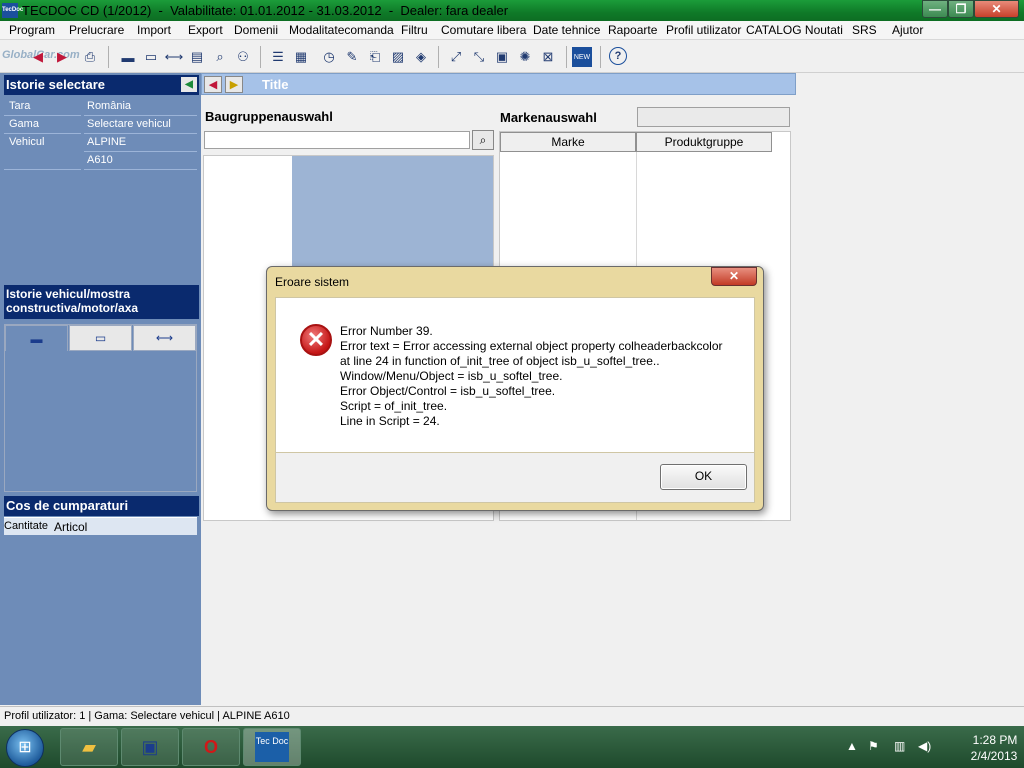 Image resolution: width=1024 pixels, height=768 pixels. Describe the element at coordinates (704, 142) in the screenshot. I see `column-header-produktgruppe: Produktgruppe` at that location.